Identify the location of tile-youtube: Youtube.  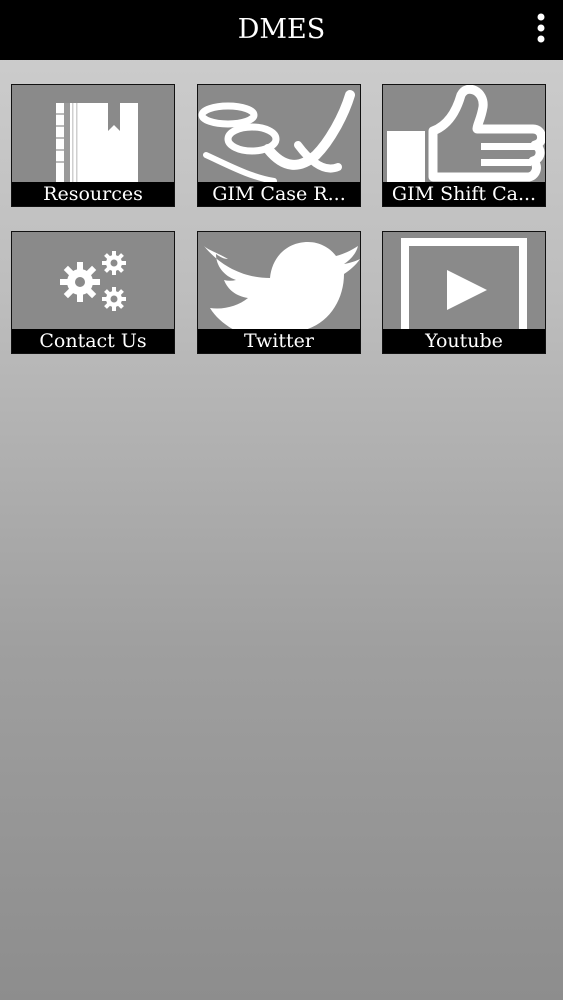
(464, 292).